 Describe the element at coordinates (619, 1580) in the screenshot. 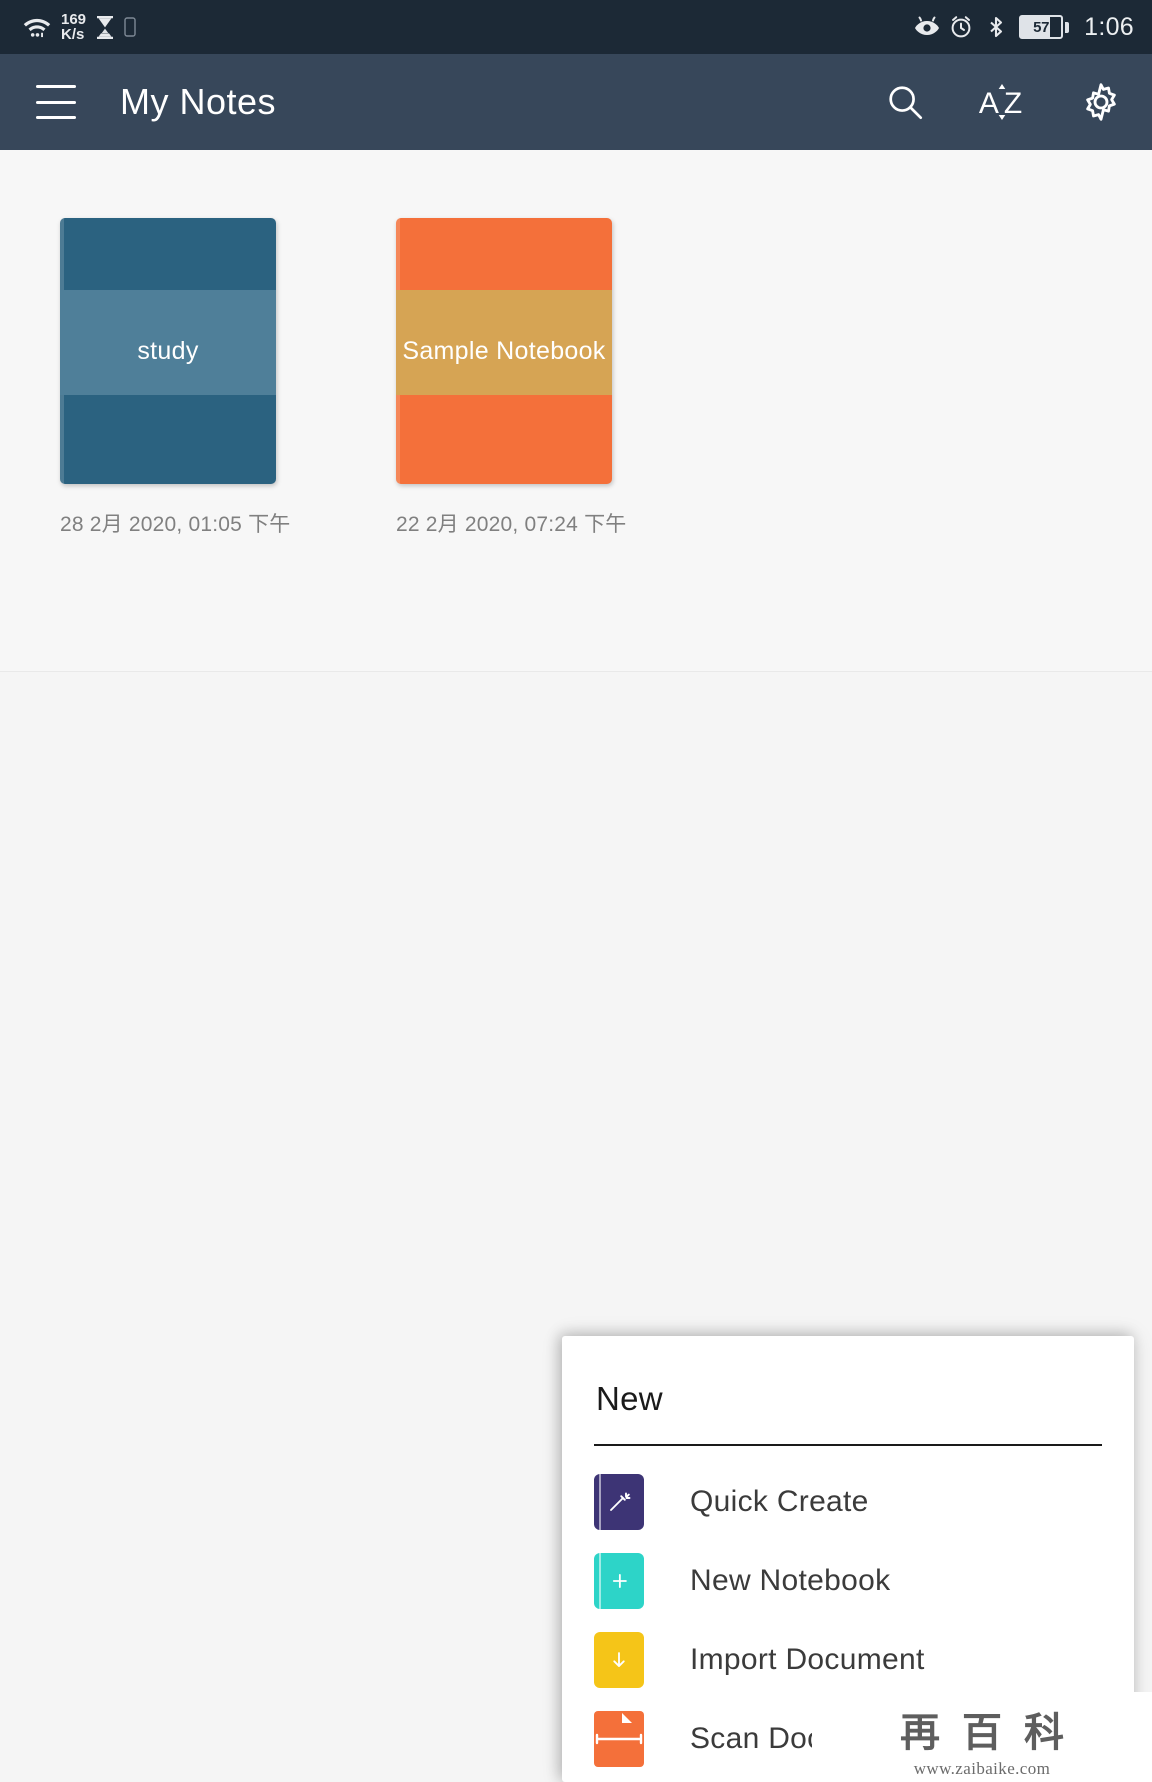

I see `plus-book-icon` at that location.